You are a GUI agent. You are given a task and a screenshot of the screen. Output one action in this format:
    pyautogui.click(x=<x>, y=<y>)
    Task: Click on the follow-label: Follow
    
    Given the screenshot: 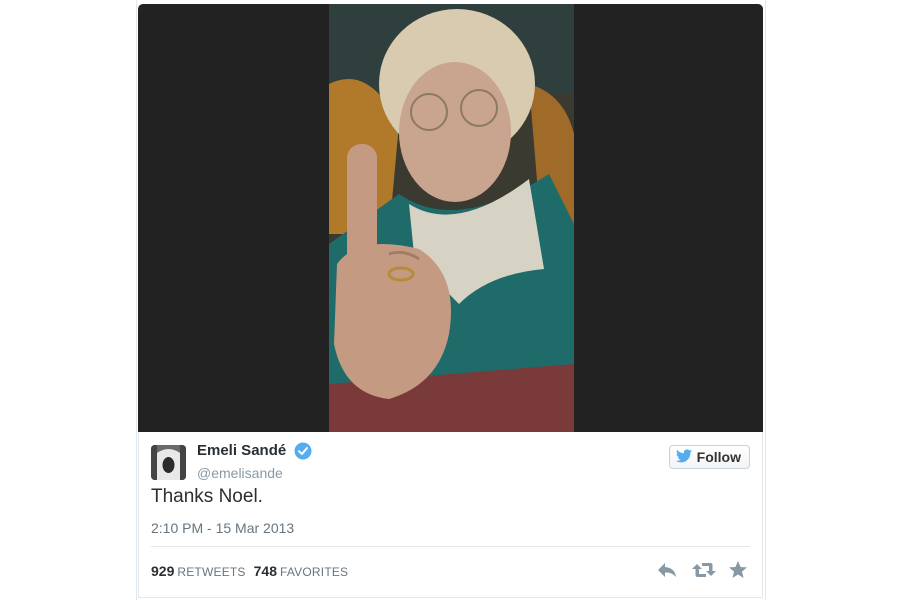 What is the action you would take?
    pyautogui.click(x=718, y=457)
    